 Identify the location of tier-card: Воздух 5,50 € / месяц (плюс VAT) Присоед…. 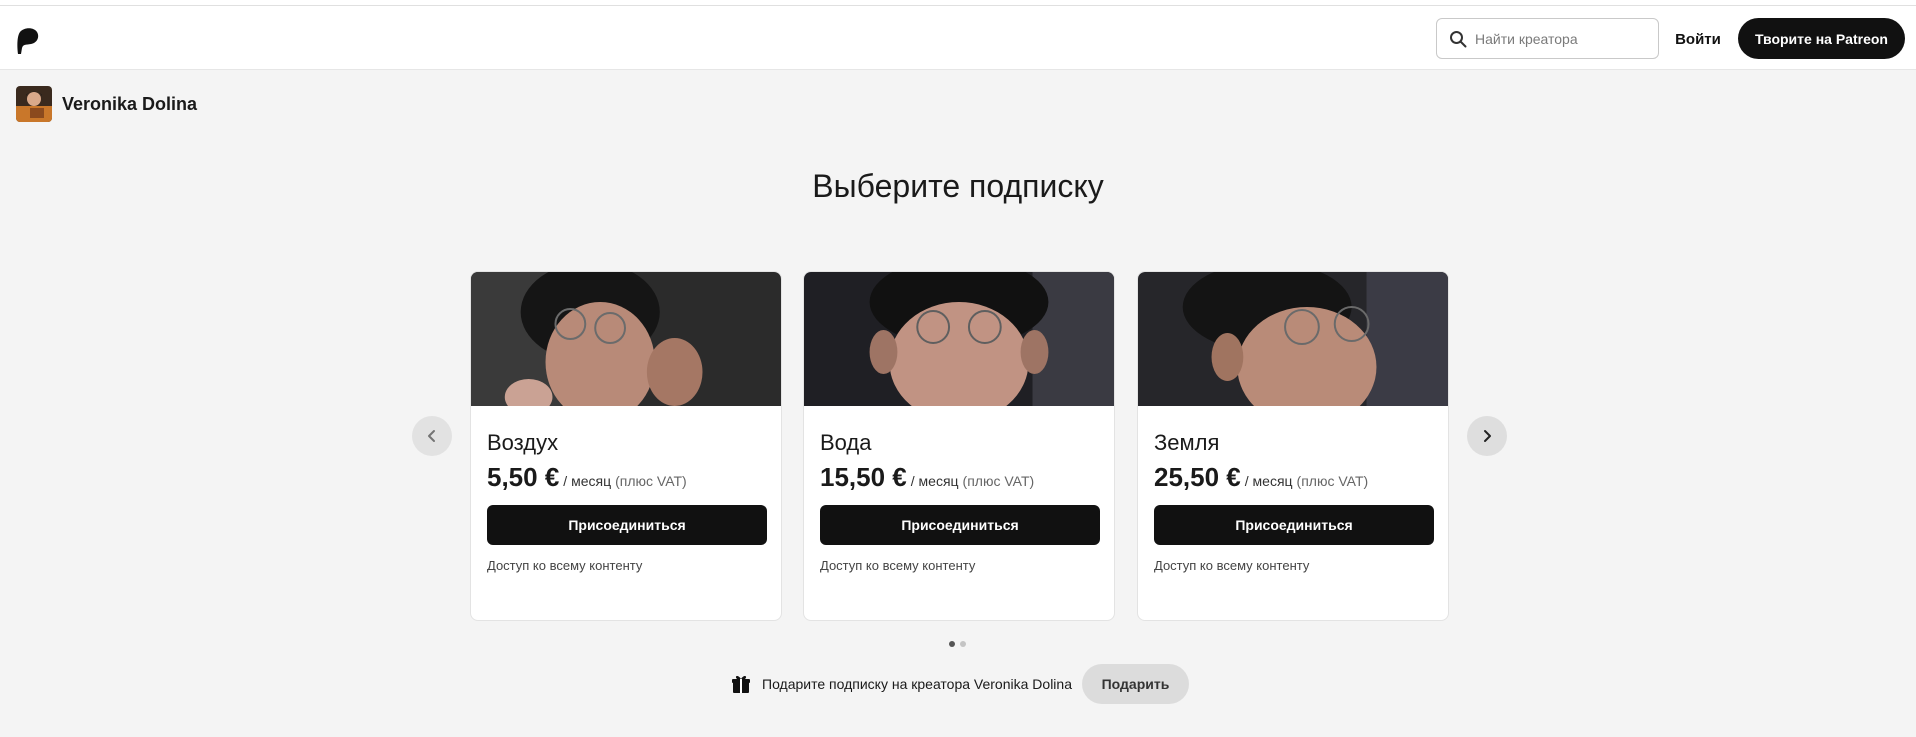
(626, 446).